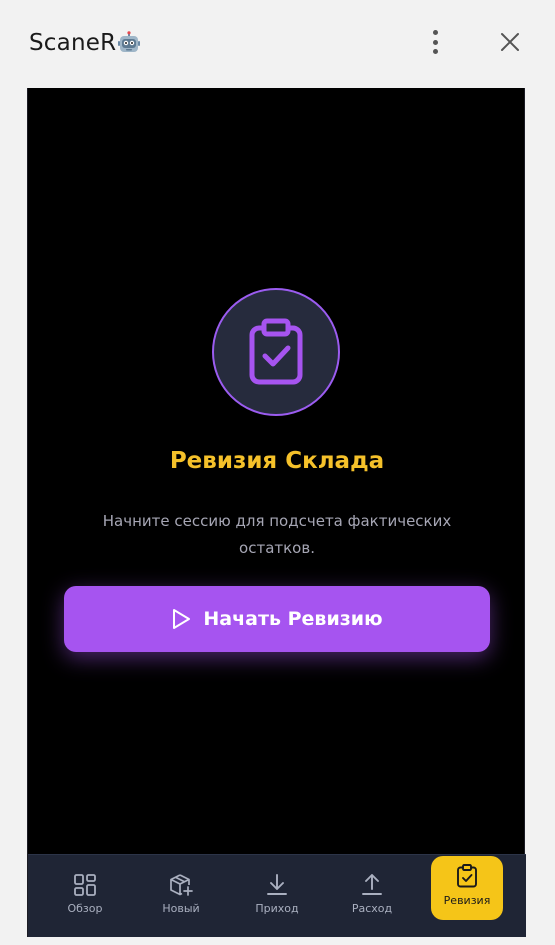 The image size is (555, 945). I want to click on download-icon, so click(277, 884).